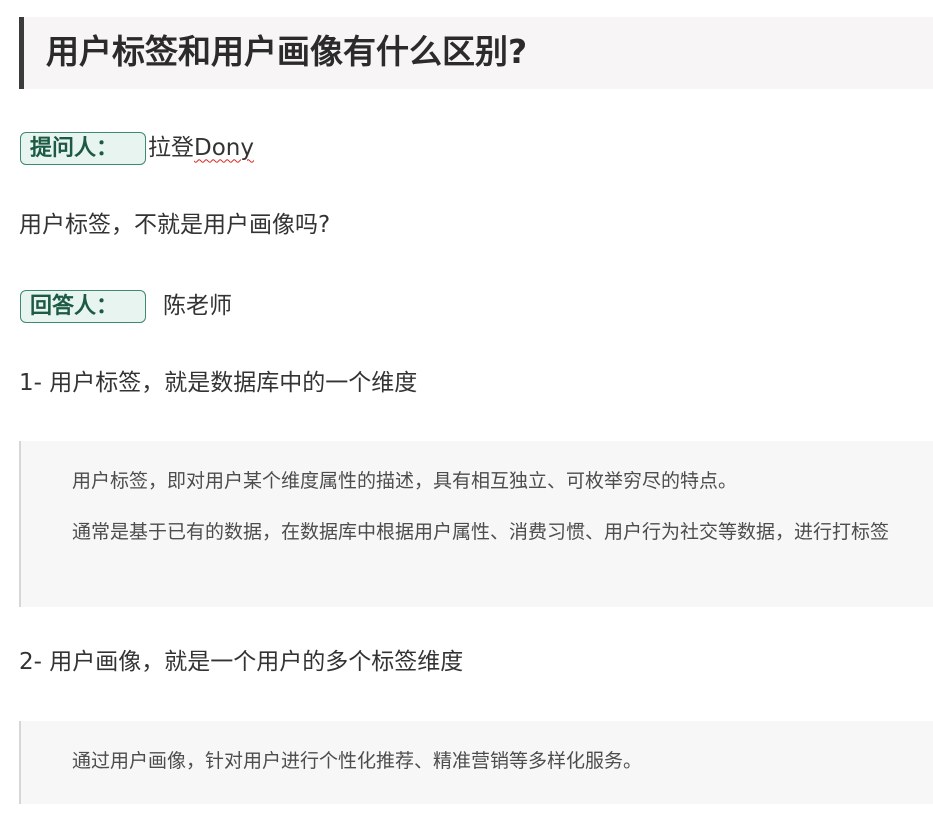 Image resolution: width=933 pixels, height=833 pixels. Describe the element at coordinates (171, 147) in the screenshot. I see `asker-name-prefix: 拉登` at that location.